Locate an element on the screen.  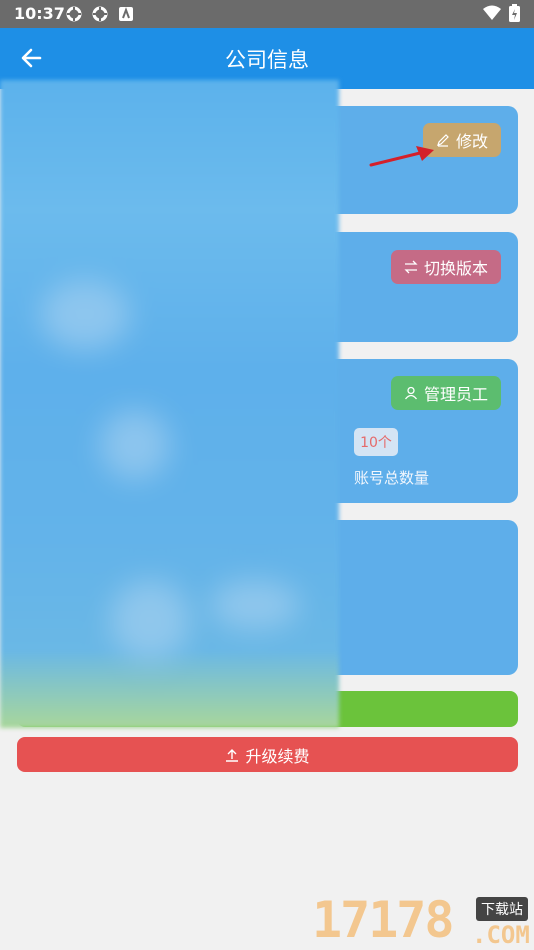
manage-staff-label: 管理员工 is located at coordinates (455, 394).